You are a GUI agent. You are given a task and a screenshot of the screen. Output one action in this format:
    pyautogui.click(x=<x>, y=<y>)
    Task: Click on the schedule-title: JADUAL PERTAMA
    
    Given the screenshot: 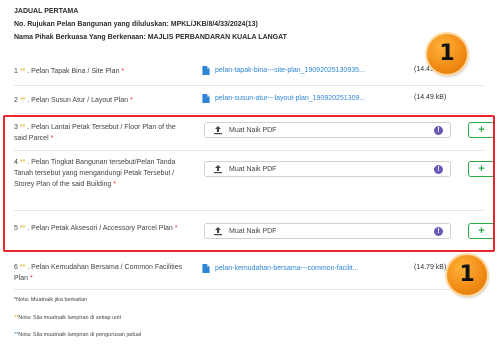 What is the action you would take?
    pyautogui.click(x=46, y=11)
    